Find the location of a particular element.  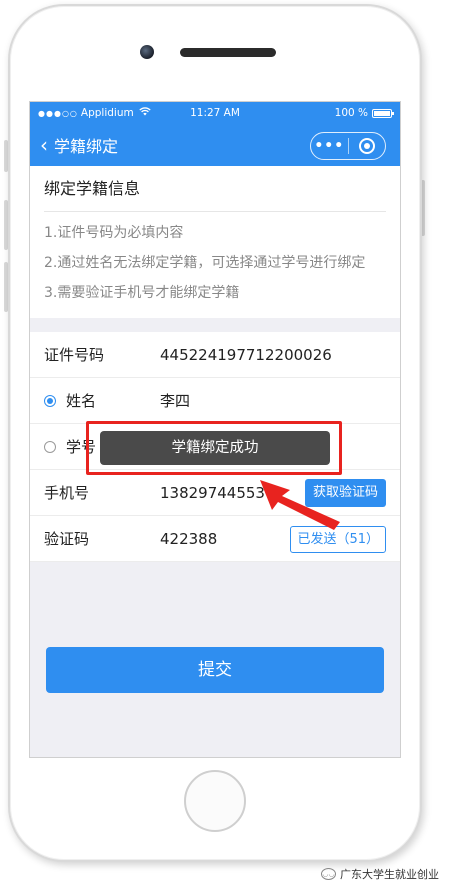

close-target-icon is located at coordinates (366, 146).